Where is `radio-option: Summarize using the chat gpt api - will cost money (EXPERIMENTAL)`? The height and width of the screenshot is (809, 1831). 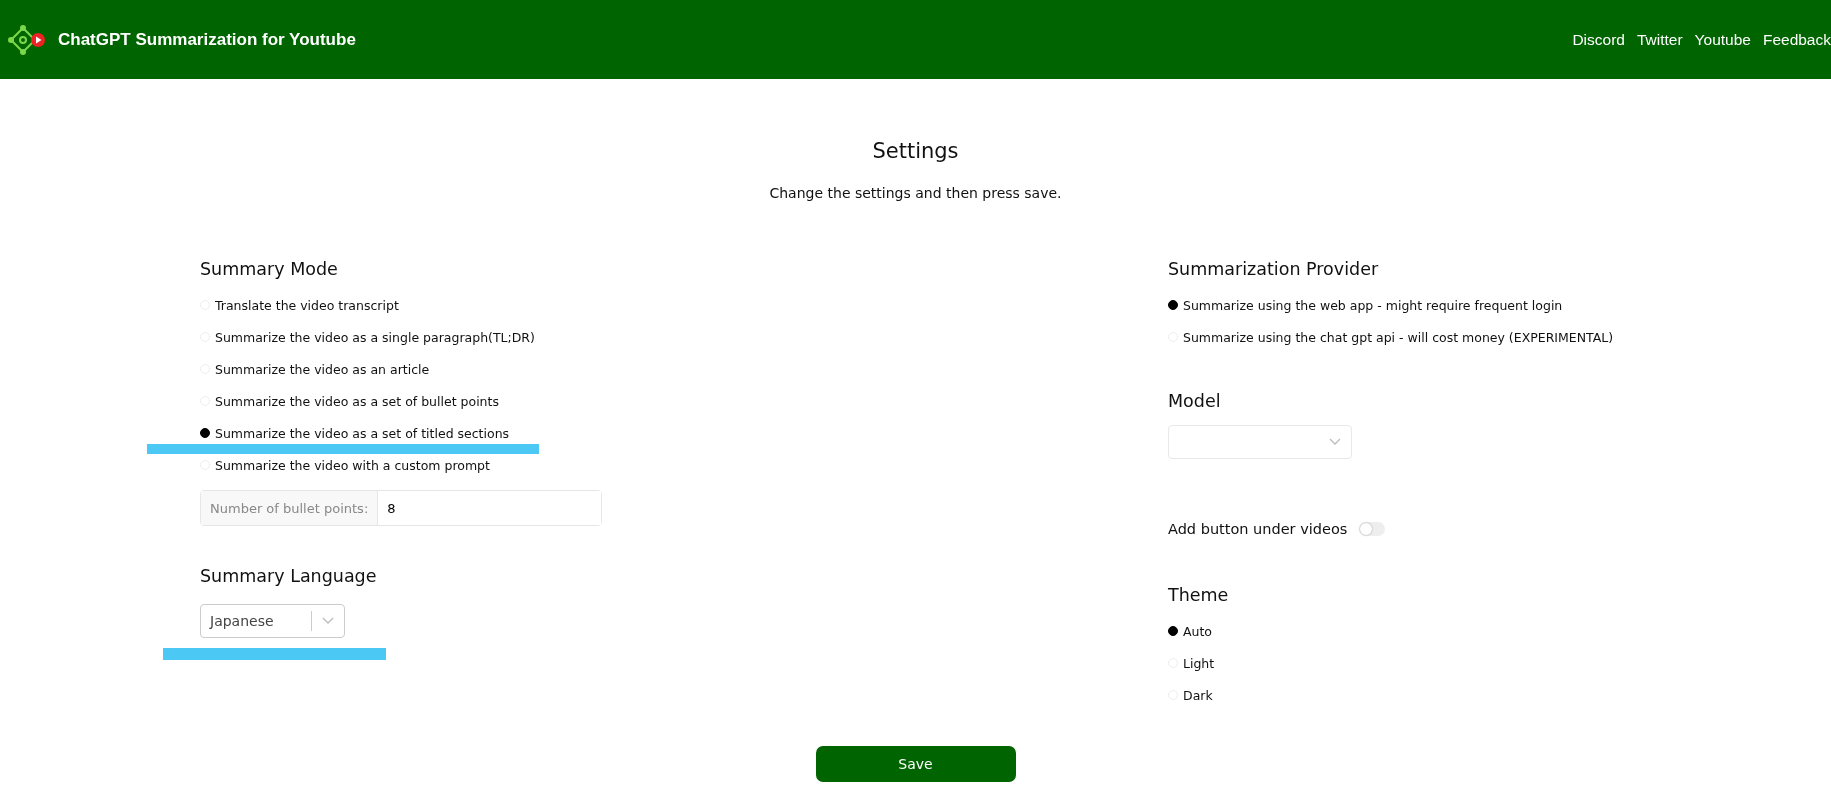 radio-option: Summarize using the chat gpt api - will cost money (EXPERIMENTAL) is located at coordinates (1391, 337).